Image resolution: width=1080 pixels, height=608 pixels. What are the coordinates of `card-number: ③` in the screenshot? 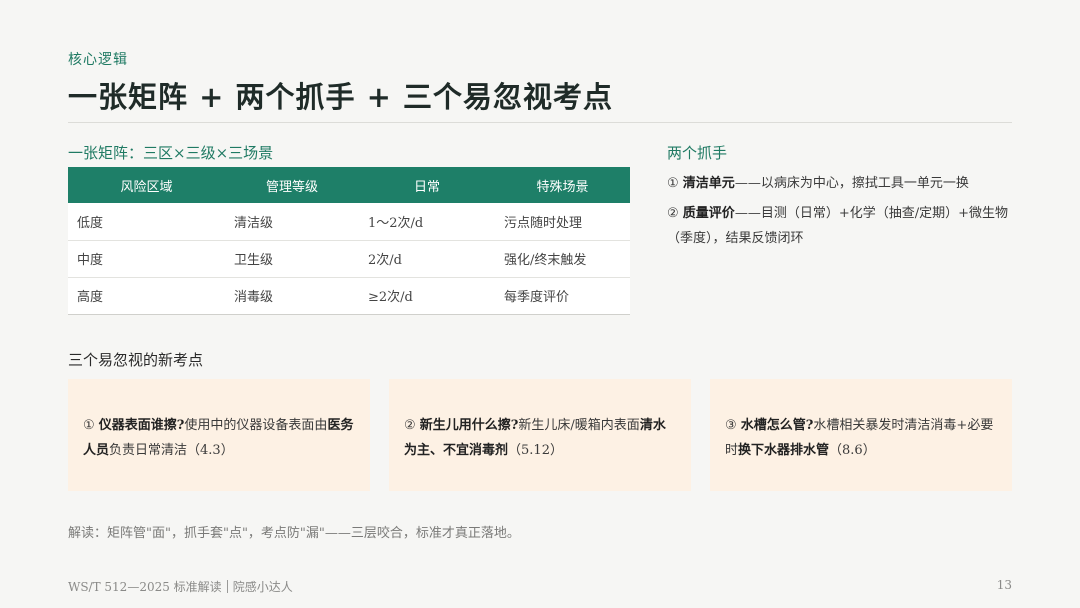 It's located at (731, 425).